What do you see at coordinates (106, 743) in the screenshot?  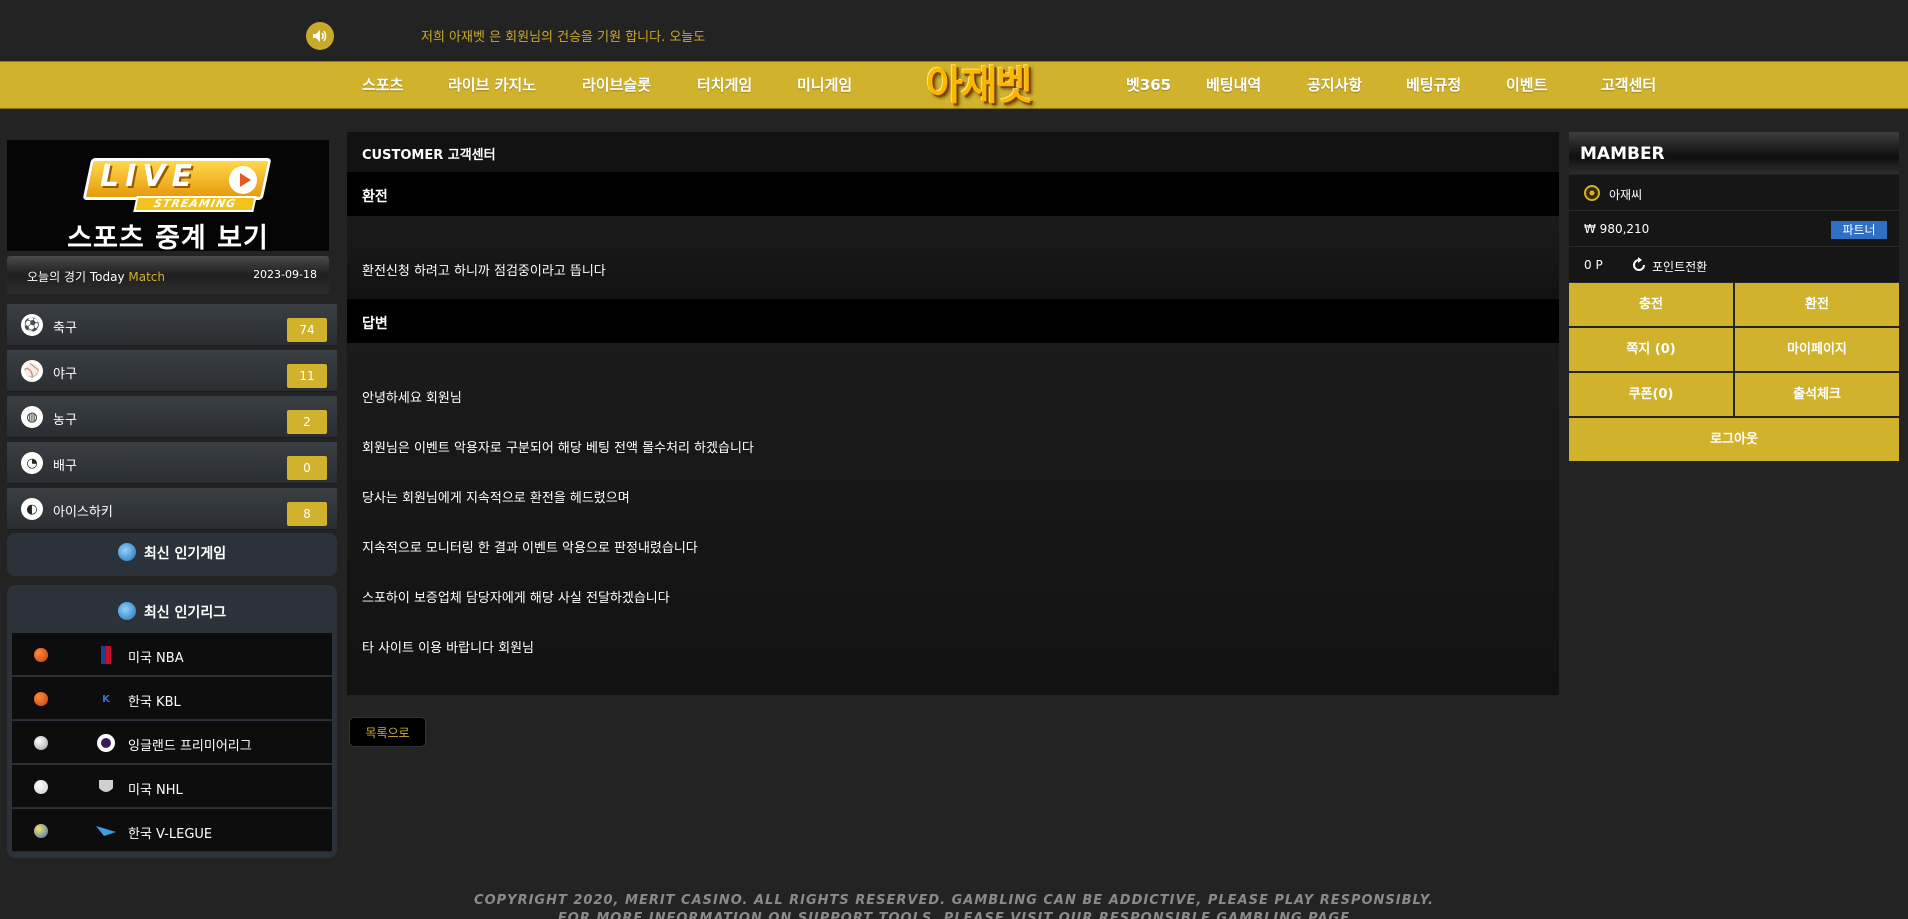 I see `epl-logo-icon` at bounding box center [106, 743].